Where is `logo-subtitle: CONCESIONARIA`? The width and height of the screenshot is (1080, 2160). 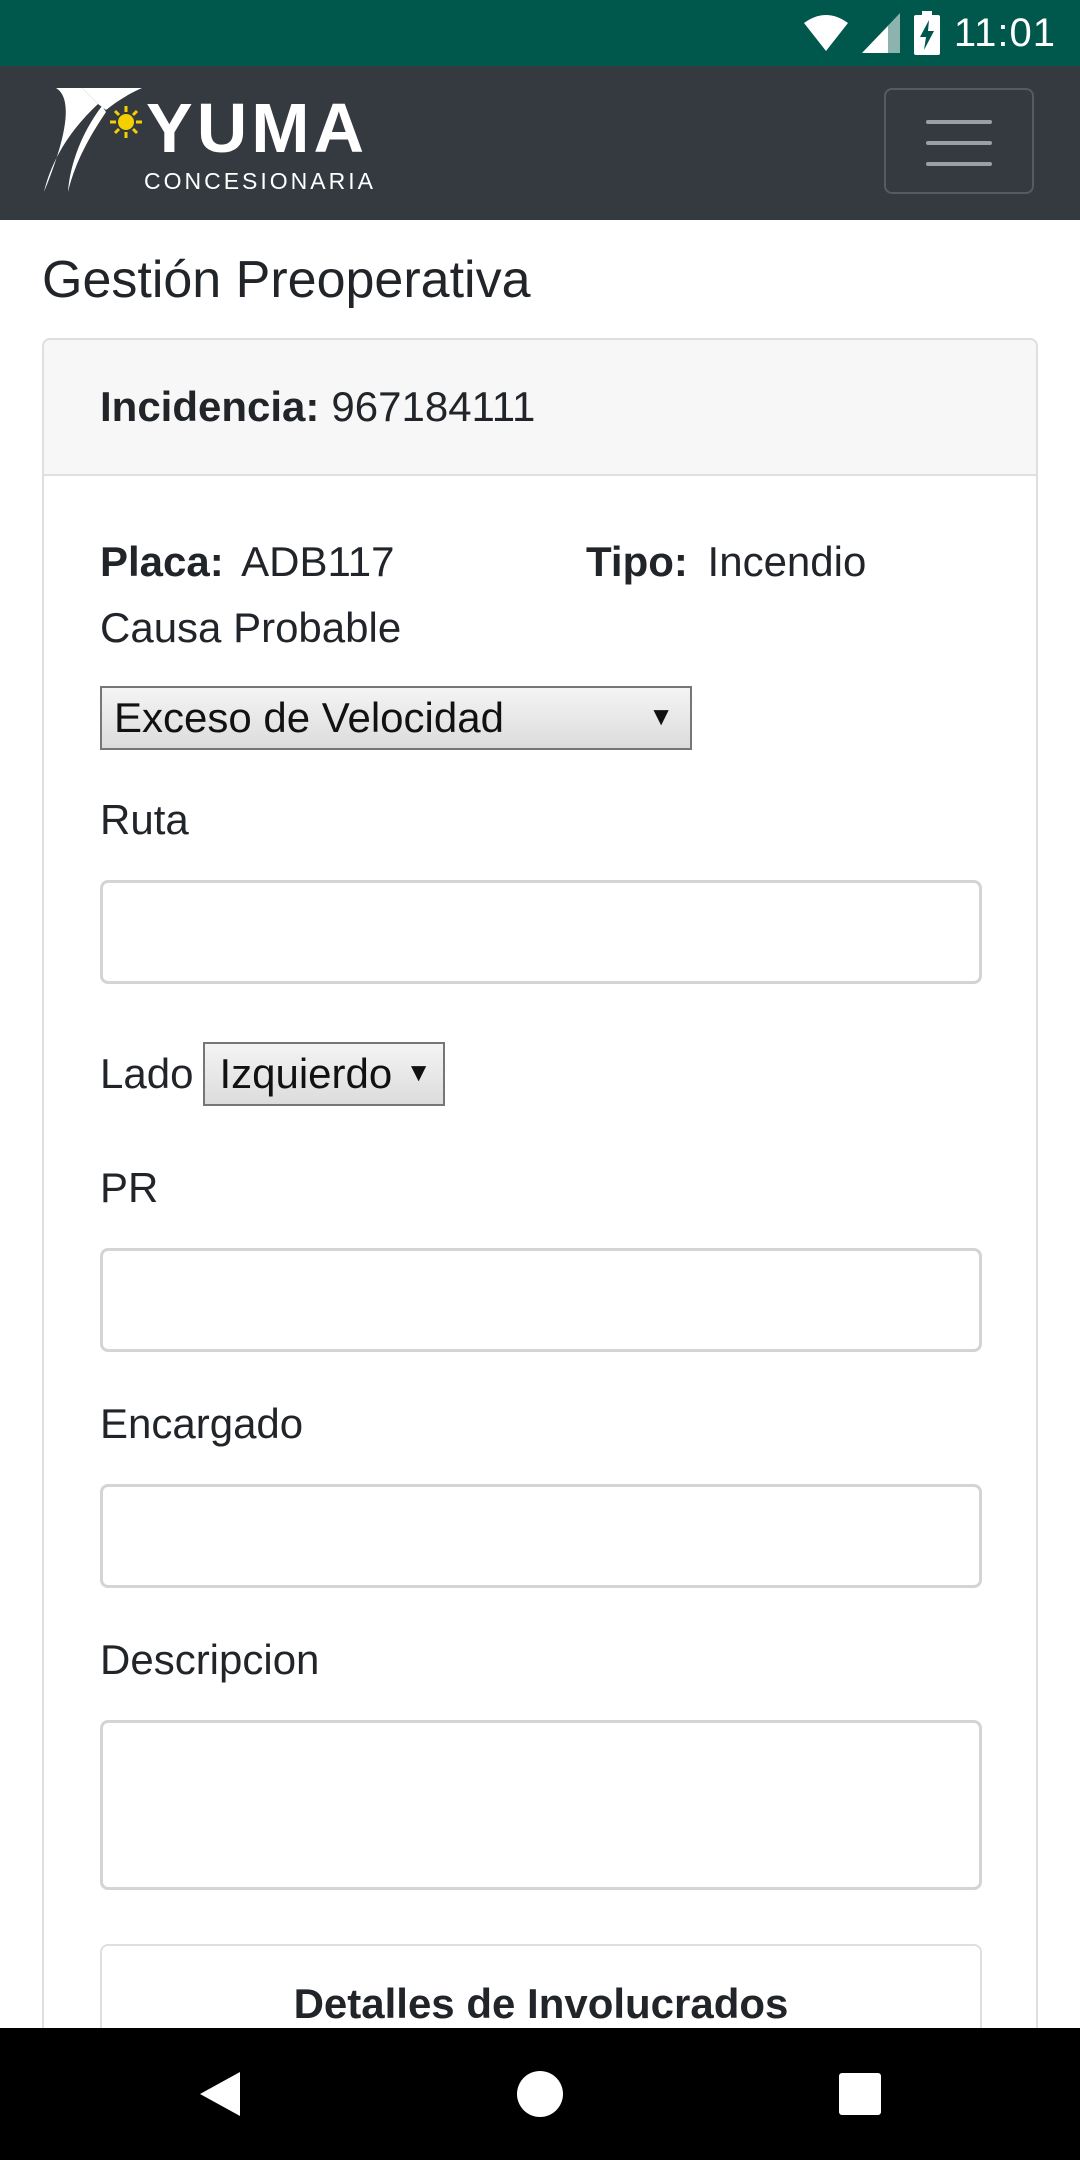
logo-subtitle: CONCESIONARIA is located at coordinates (260, 181).